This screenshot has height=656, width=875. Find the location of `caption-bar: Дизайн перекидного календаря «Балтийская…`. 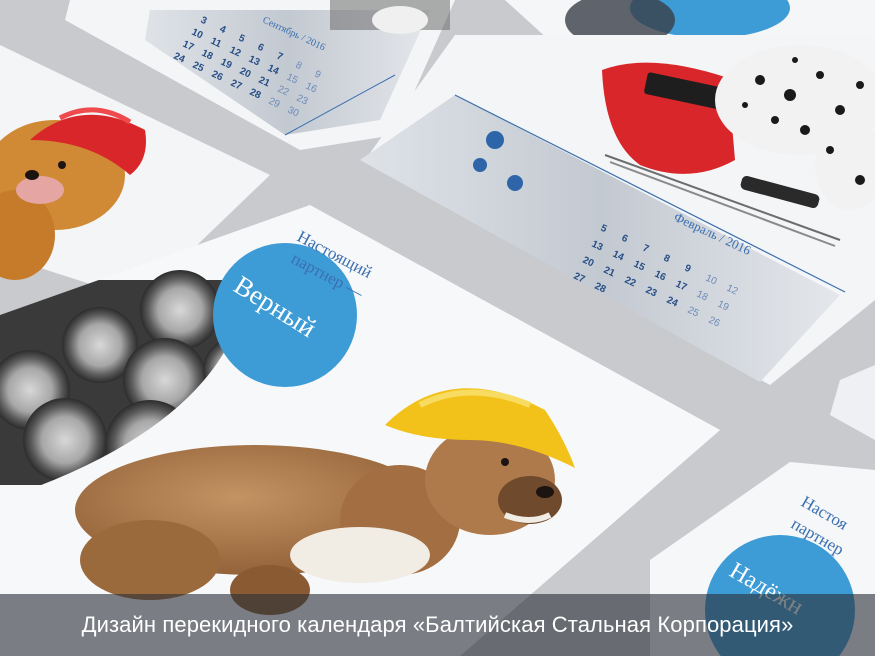

caption-bar: Дизайн перекидного календаря «Балтийская… is located at coordinates (437, 625).